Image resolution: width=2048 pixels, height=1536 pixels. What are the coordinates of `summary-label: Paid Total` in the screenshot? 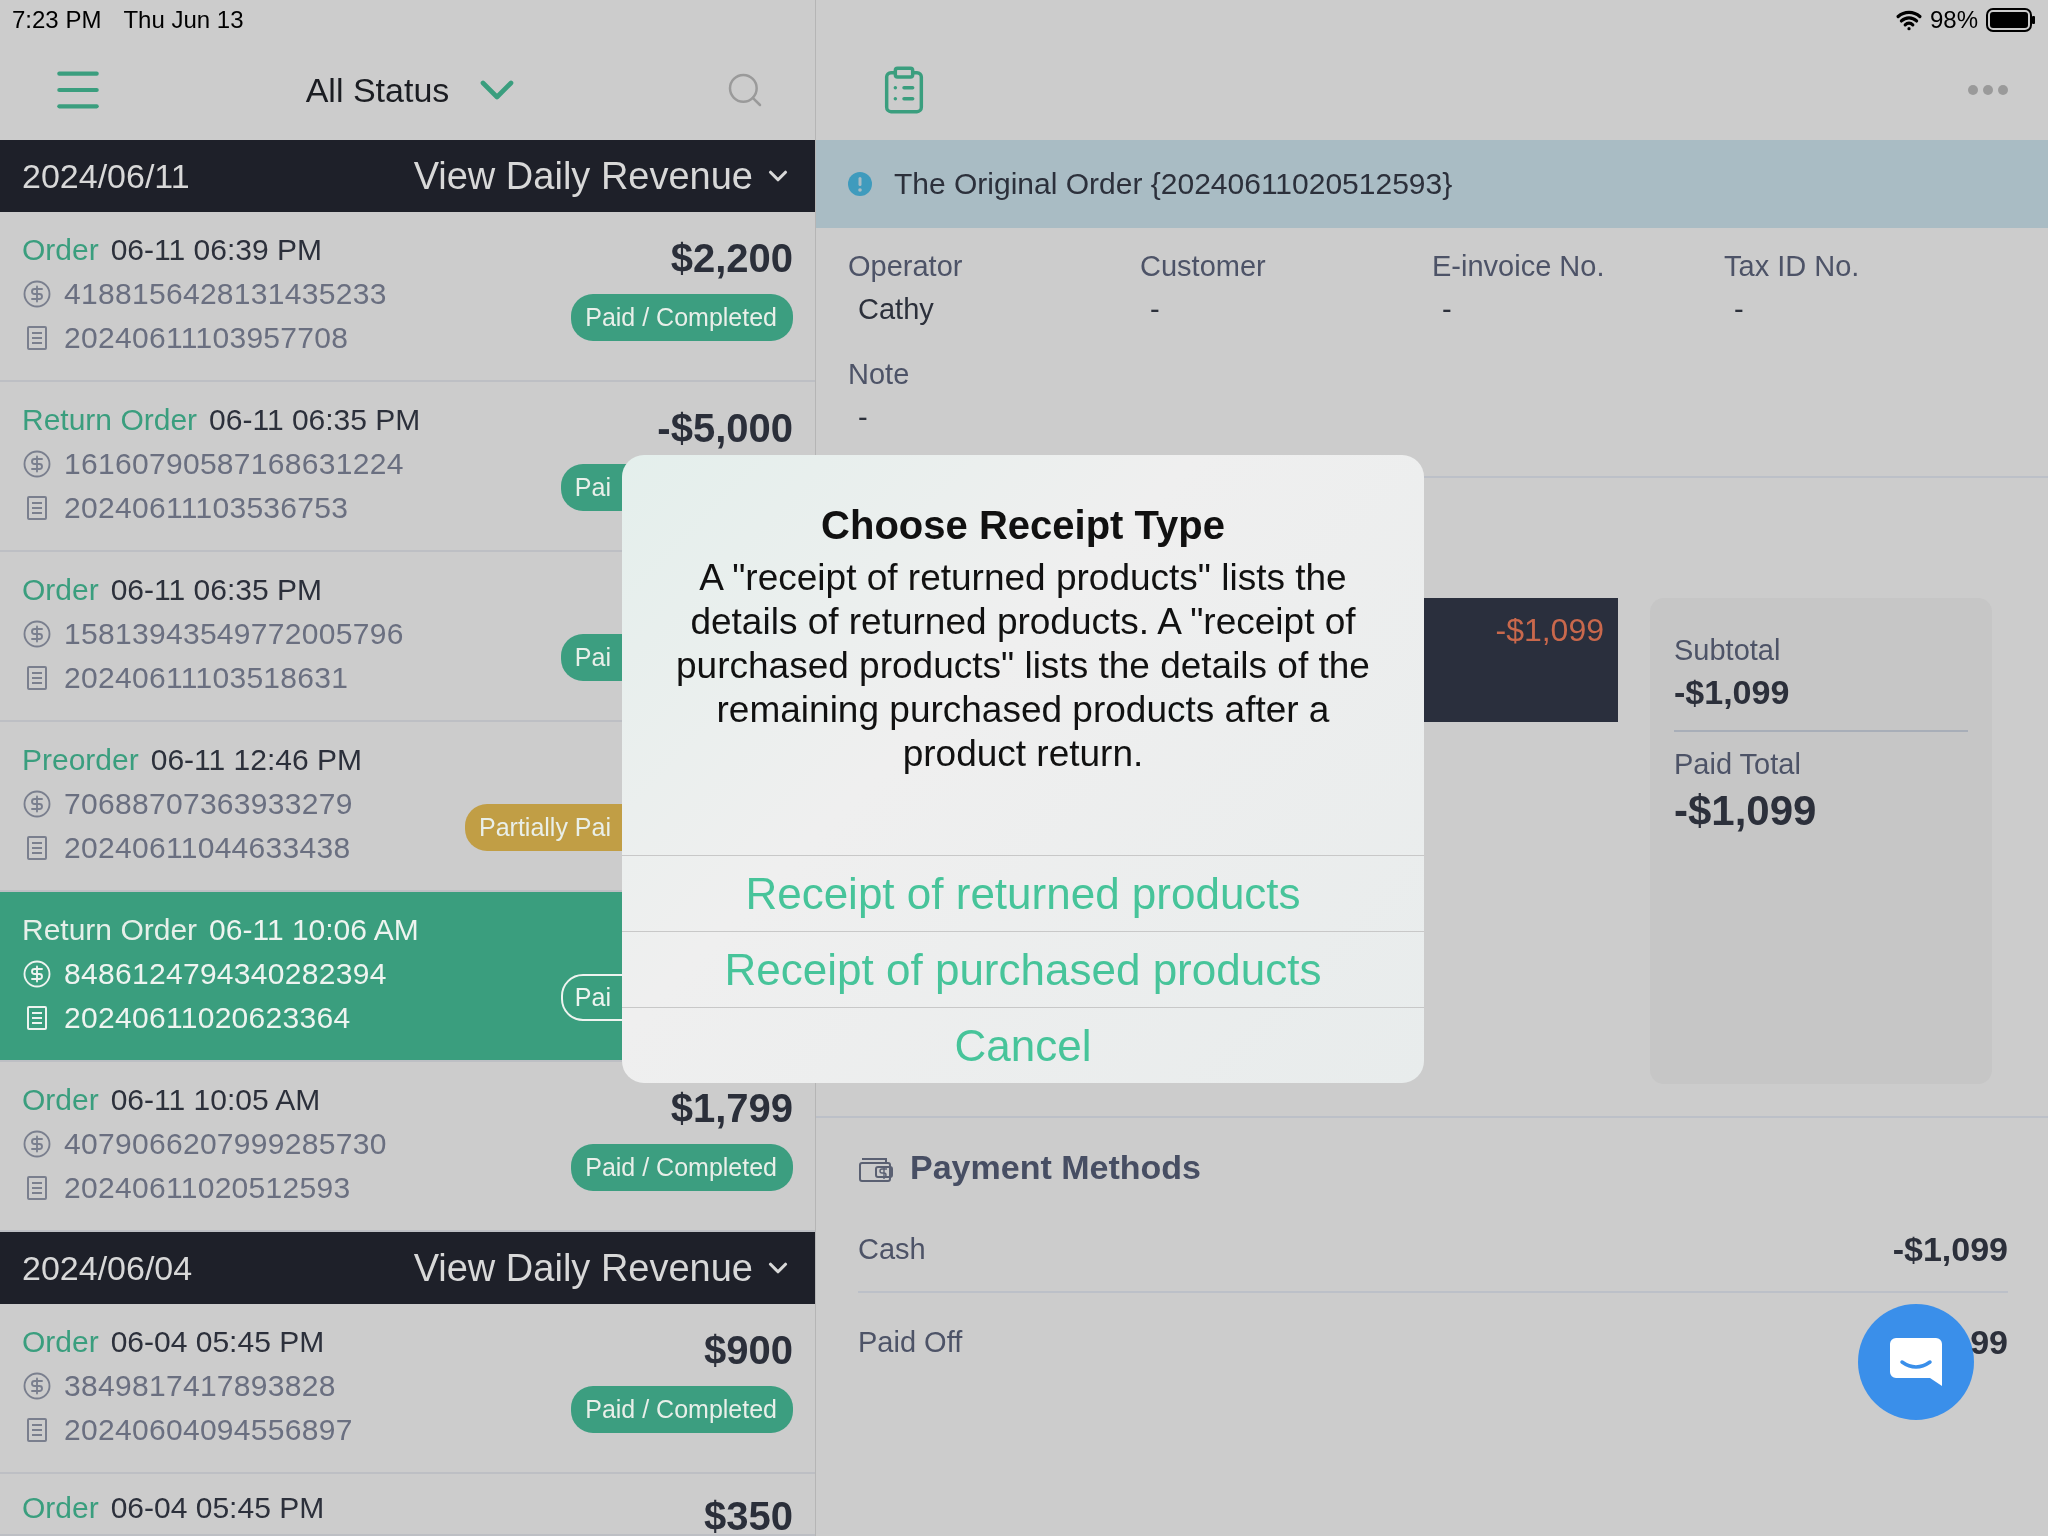 It's located at (1738, 764).